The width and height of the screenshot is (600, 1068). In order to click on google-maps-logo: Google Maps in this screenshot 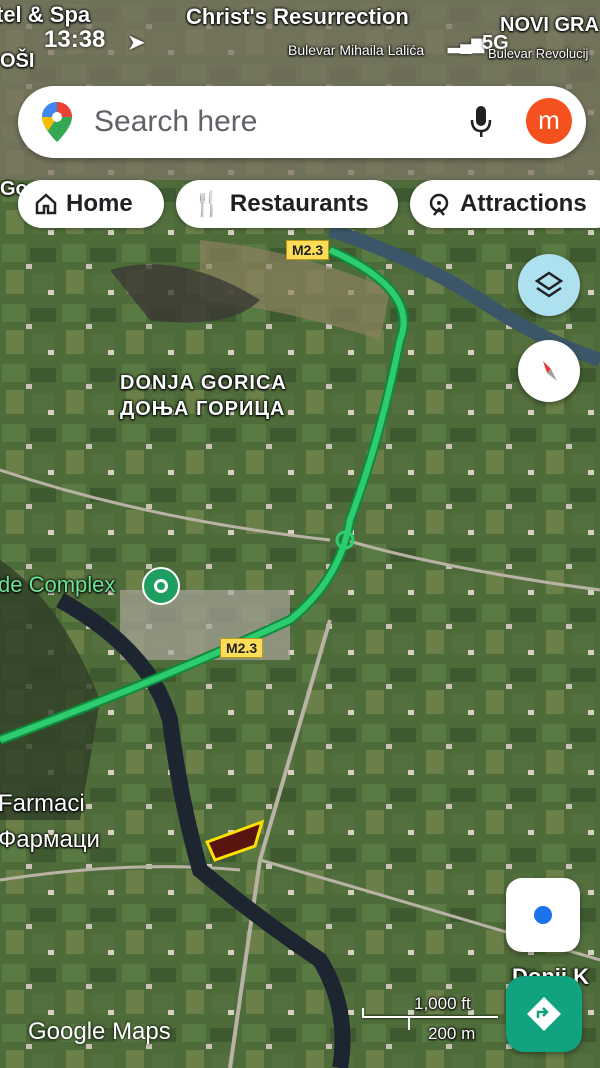, I will do `click(99, 1032)`.